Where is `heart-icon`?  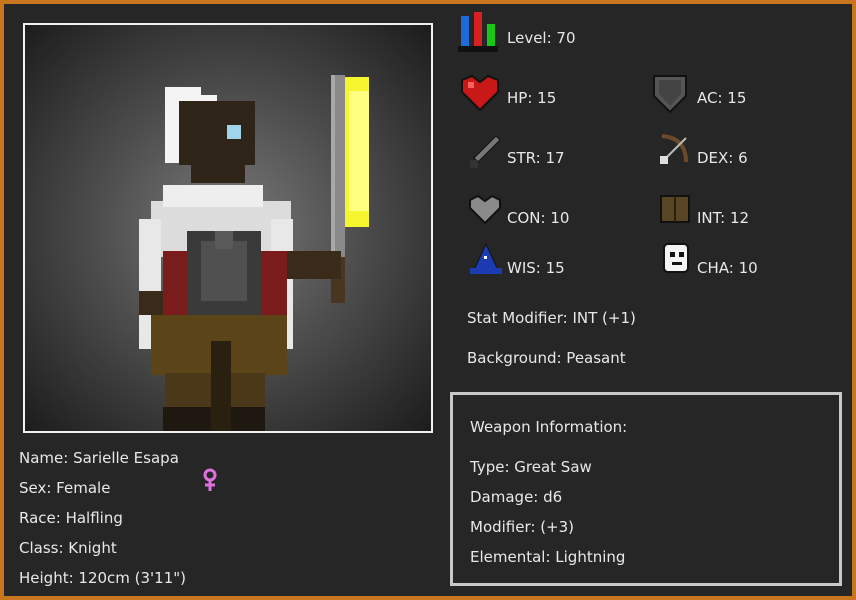 heart-icon is located at coordinates (480, 93).